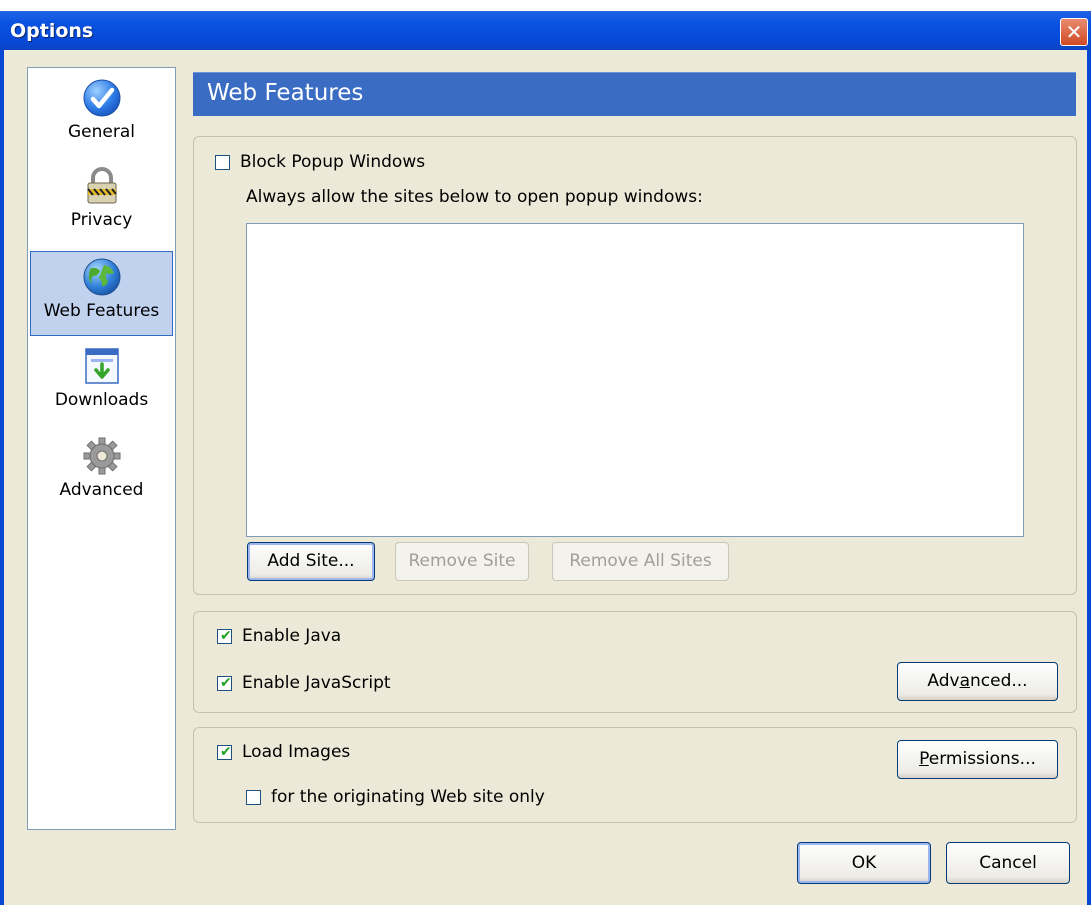 The height and width of the screenshot is (905, 1091). I want to click on load-images-checkbox: ✔, so click(224, 751).